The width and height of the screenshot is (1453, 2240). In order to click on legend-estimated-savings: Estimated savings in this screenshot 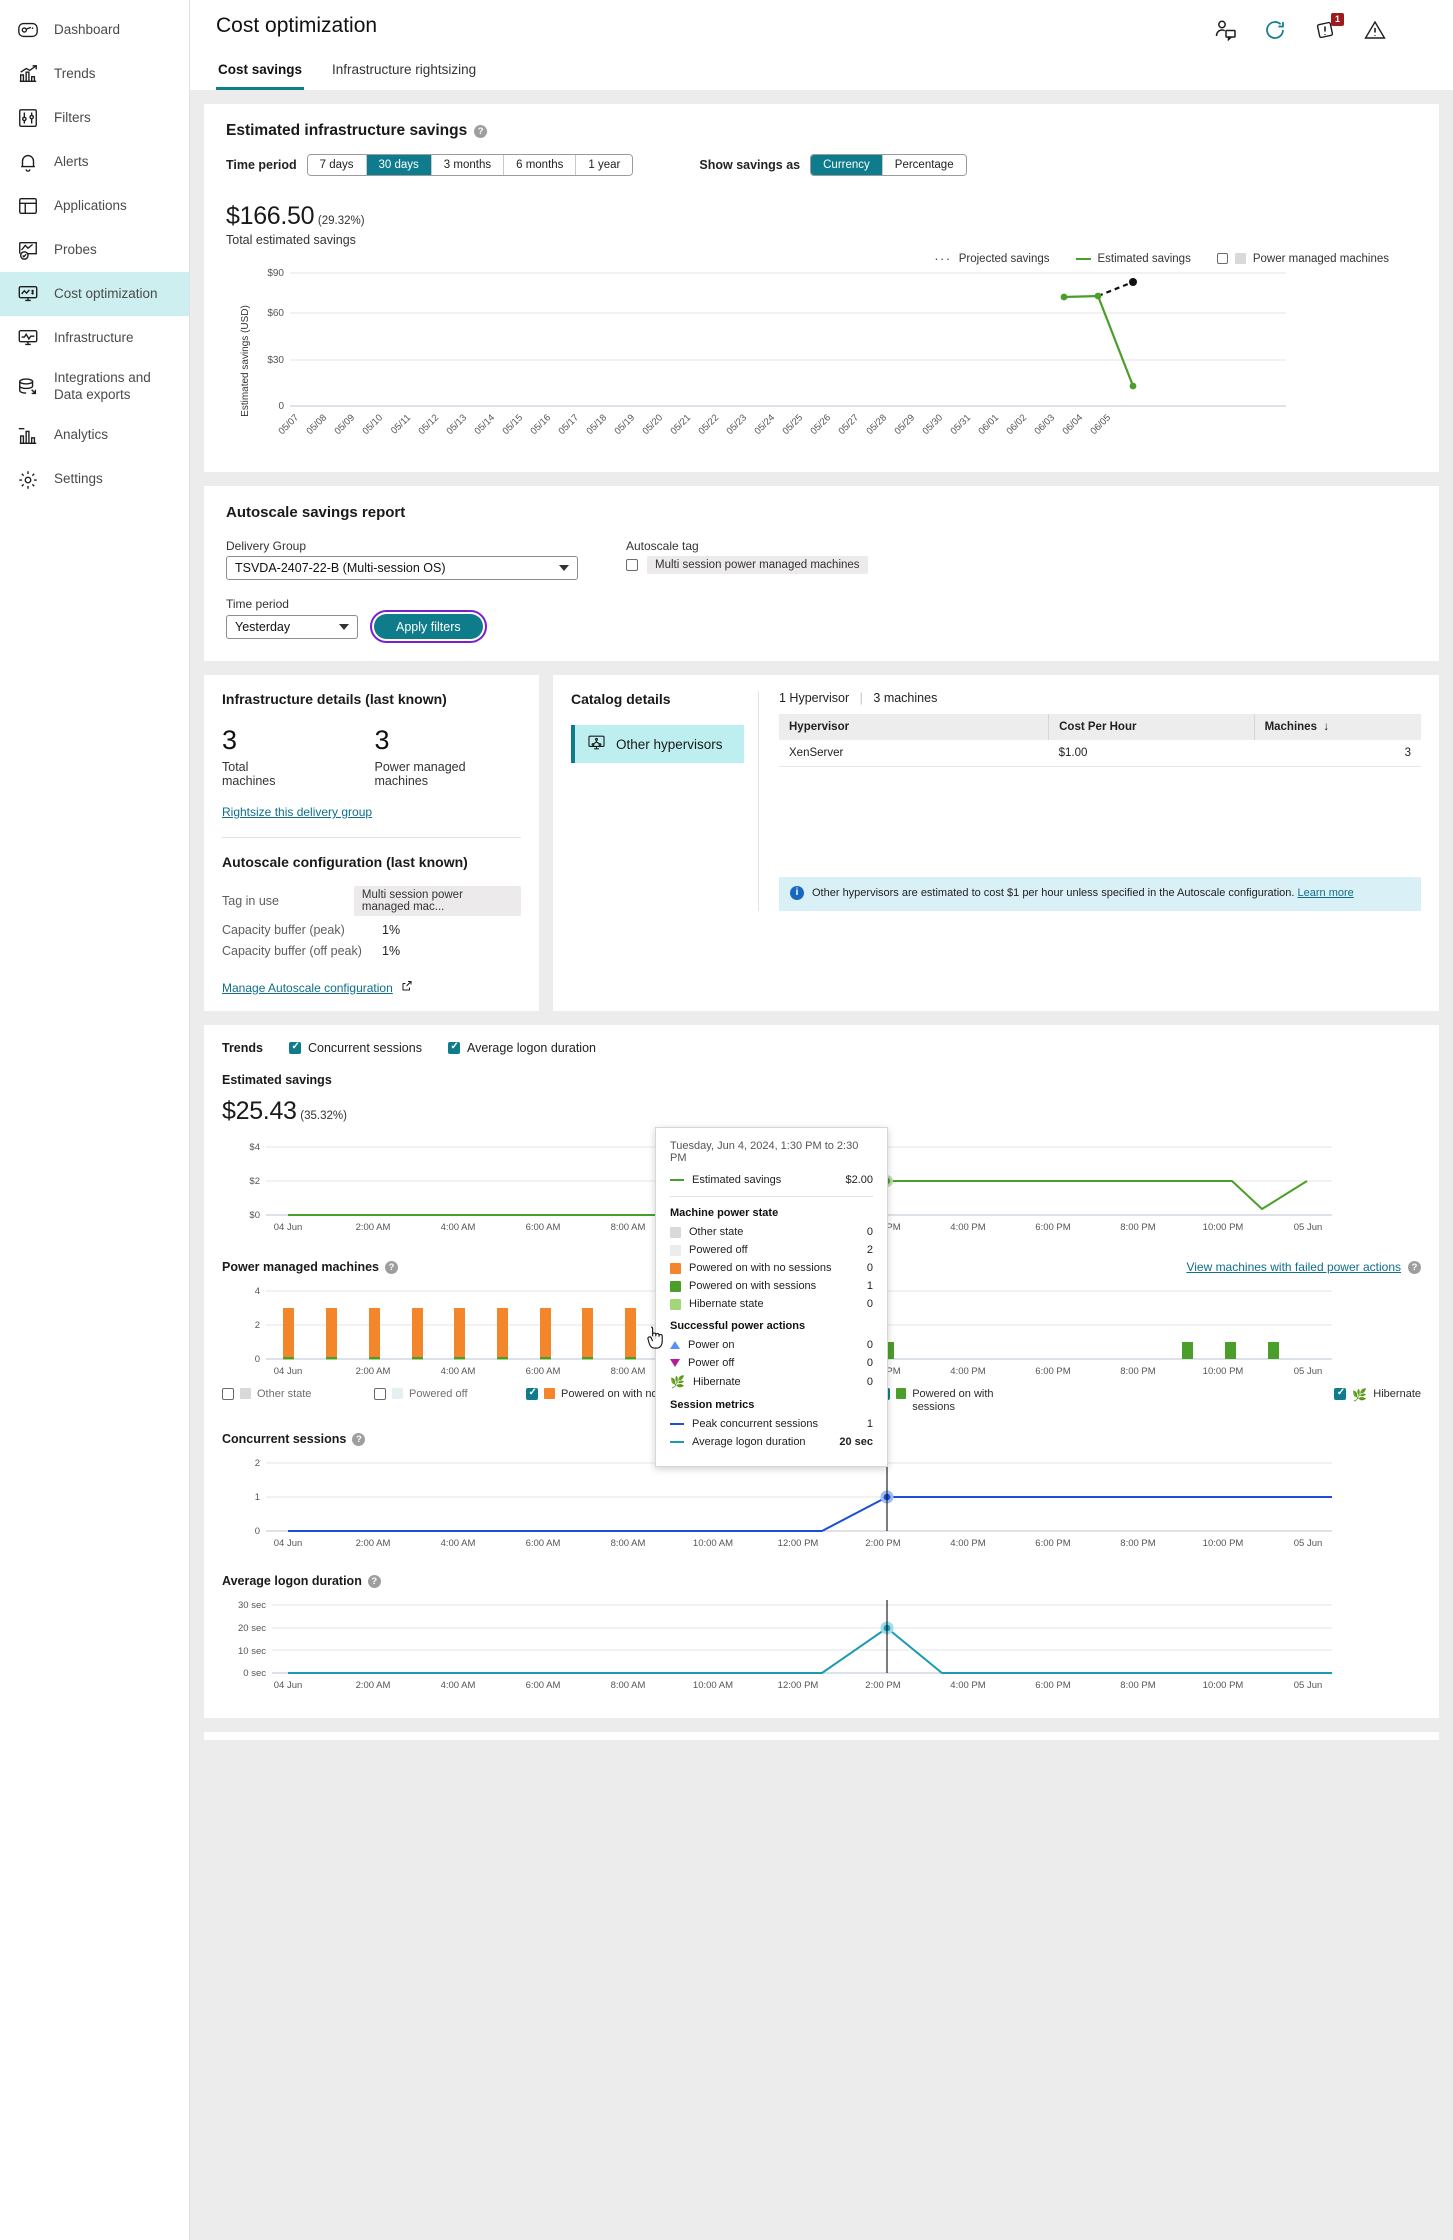, I will do `click(1133, 259)`.